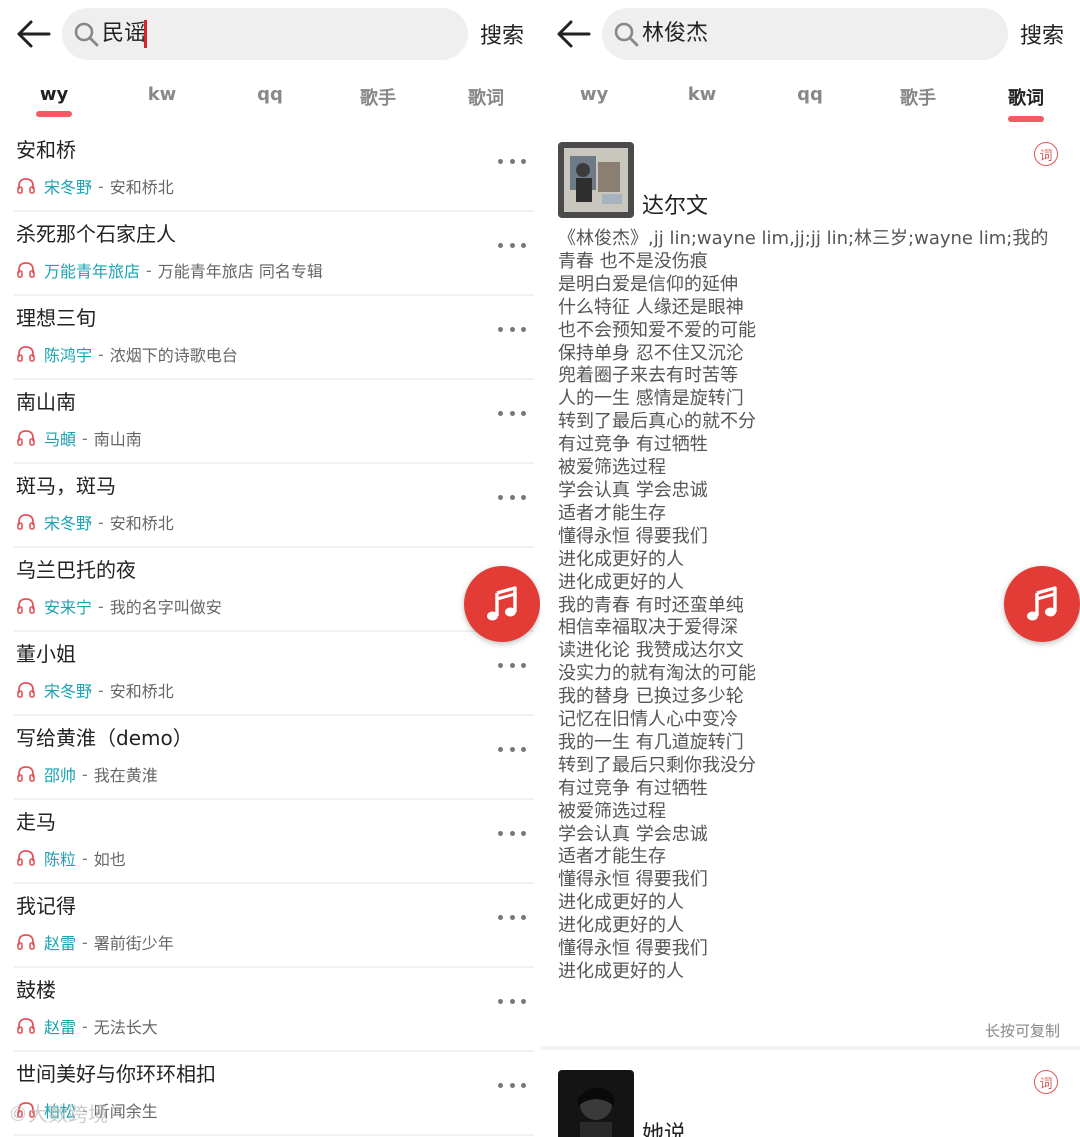  I want to click on search-box: 民谣, so click(265, 34).